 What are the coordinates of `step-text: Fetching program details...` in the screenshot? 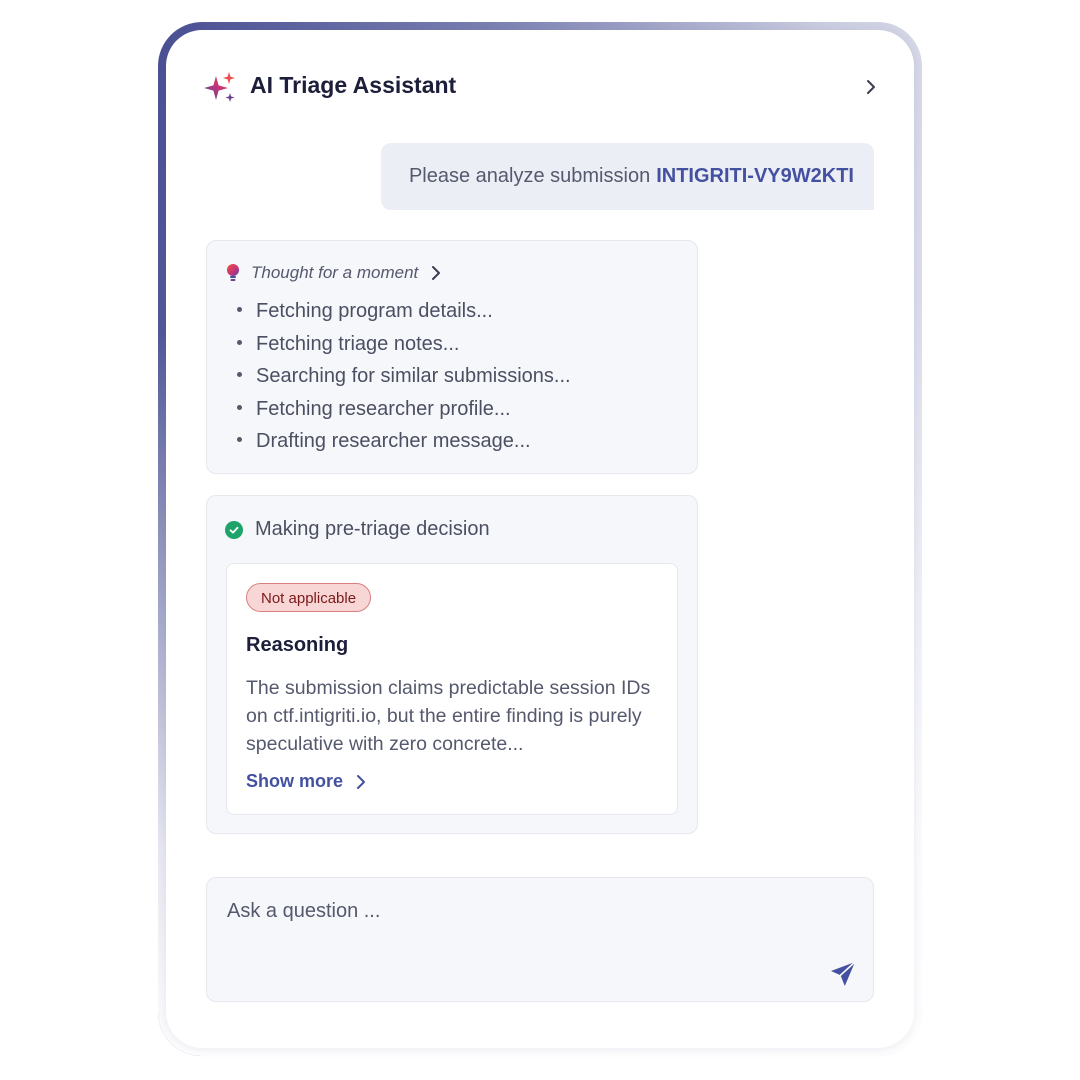 It's located at (374, 311).